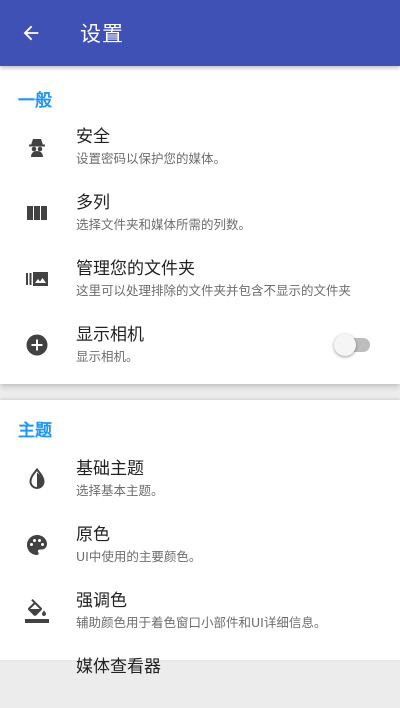 The height and width of the screenshot is (708, 400). What do you see at coordinates (200, 33) in the screenshot?
I see `app-bar: 设置` at bounding box center [200, 33].